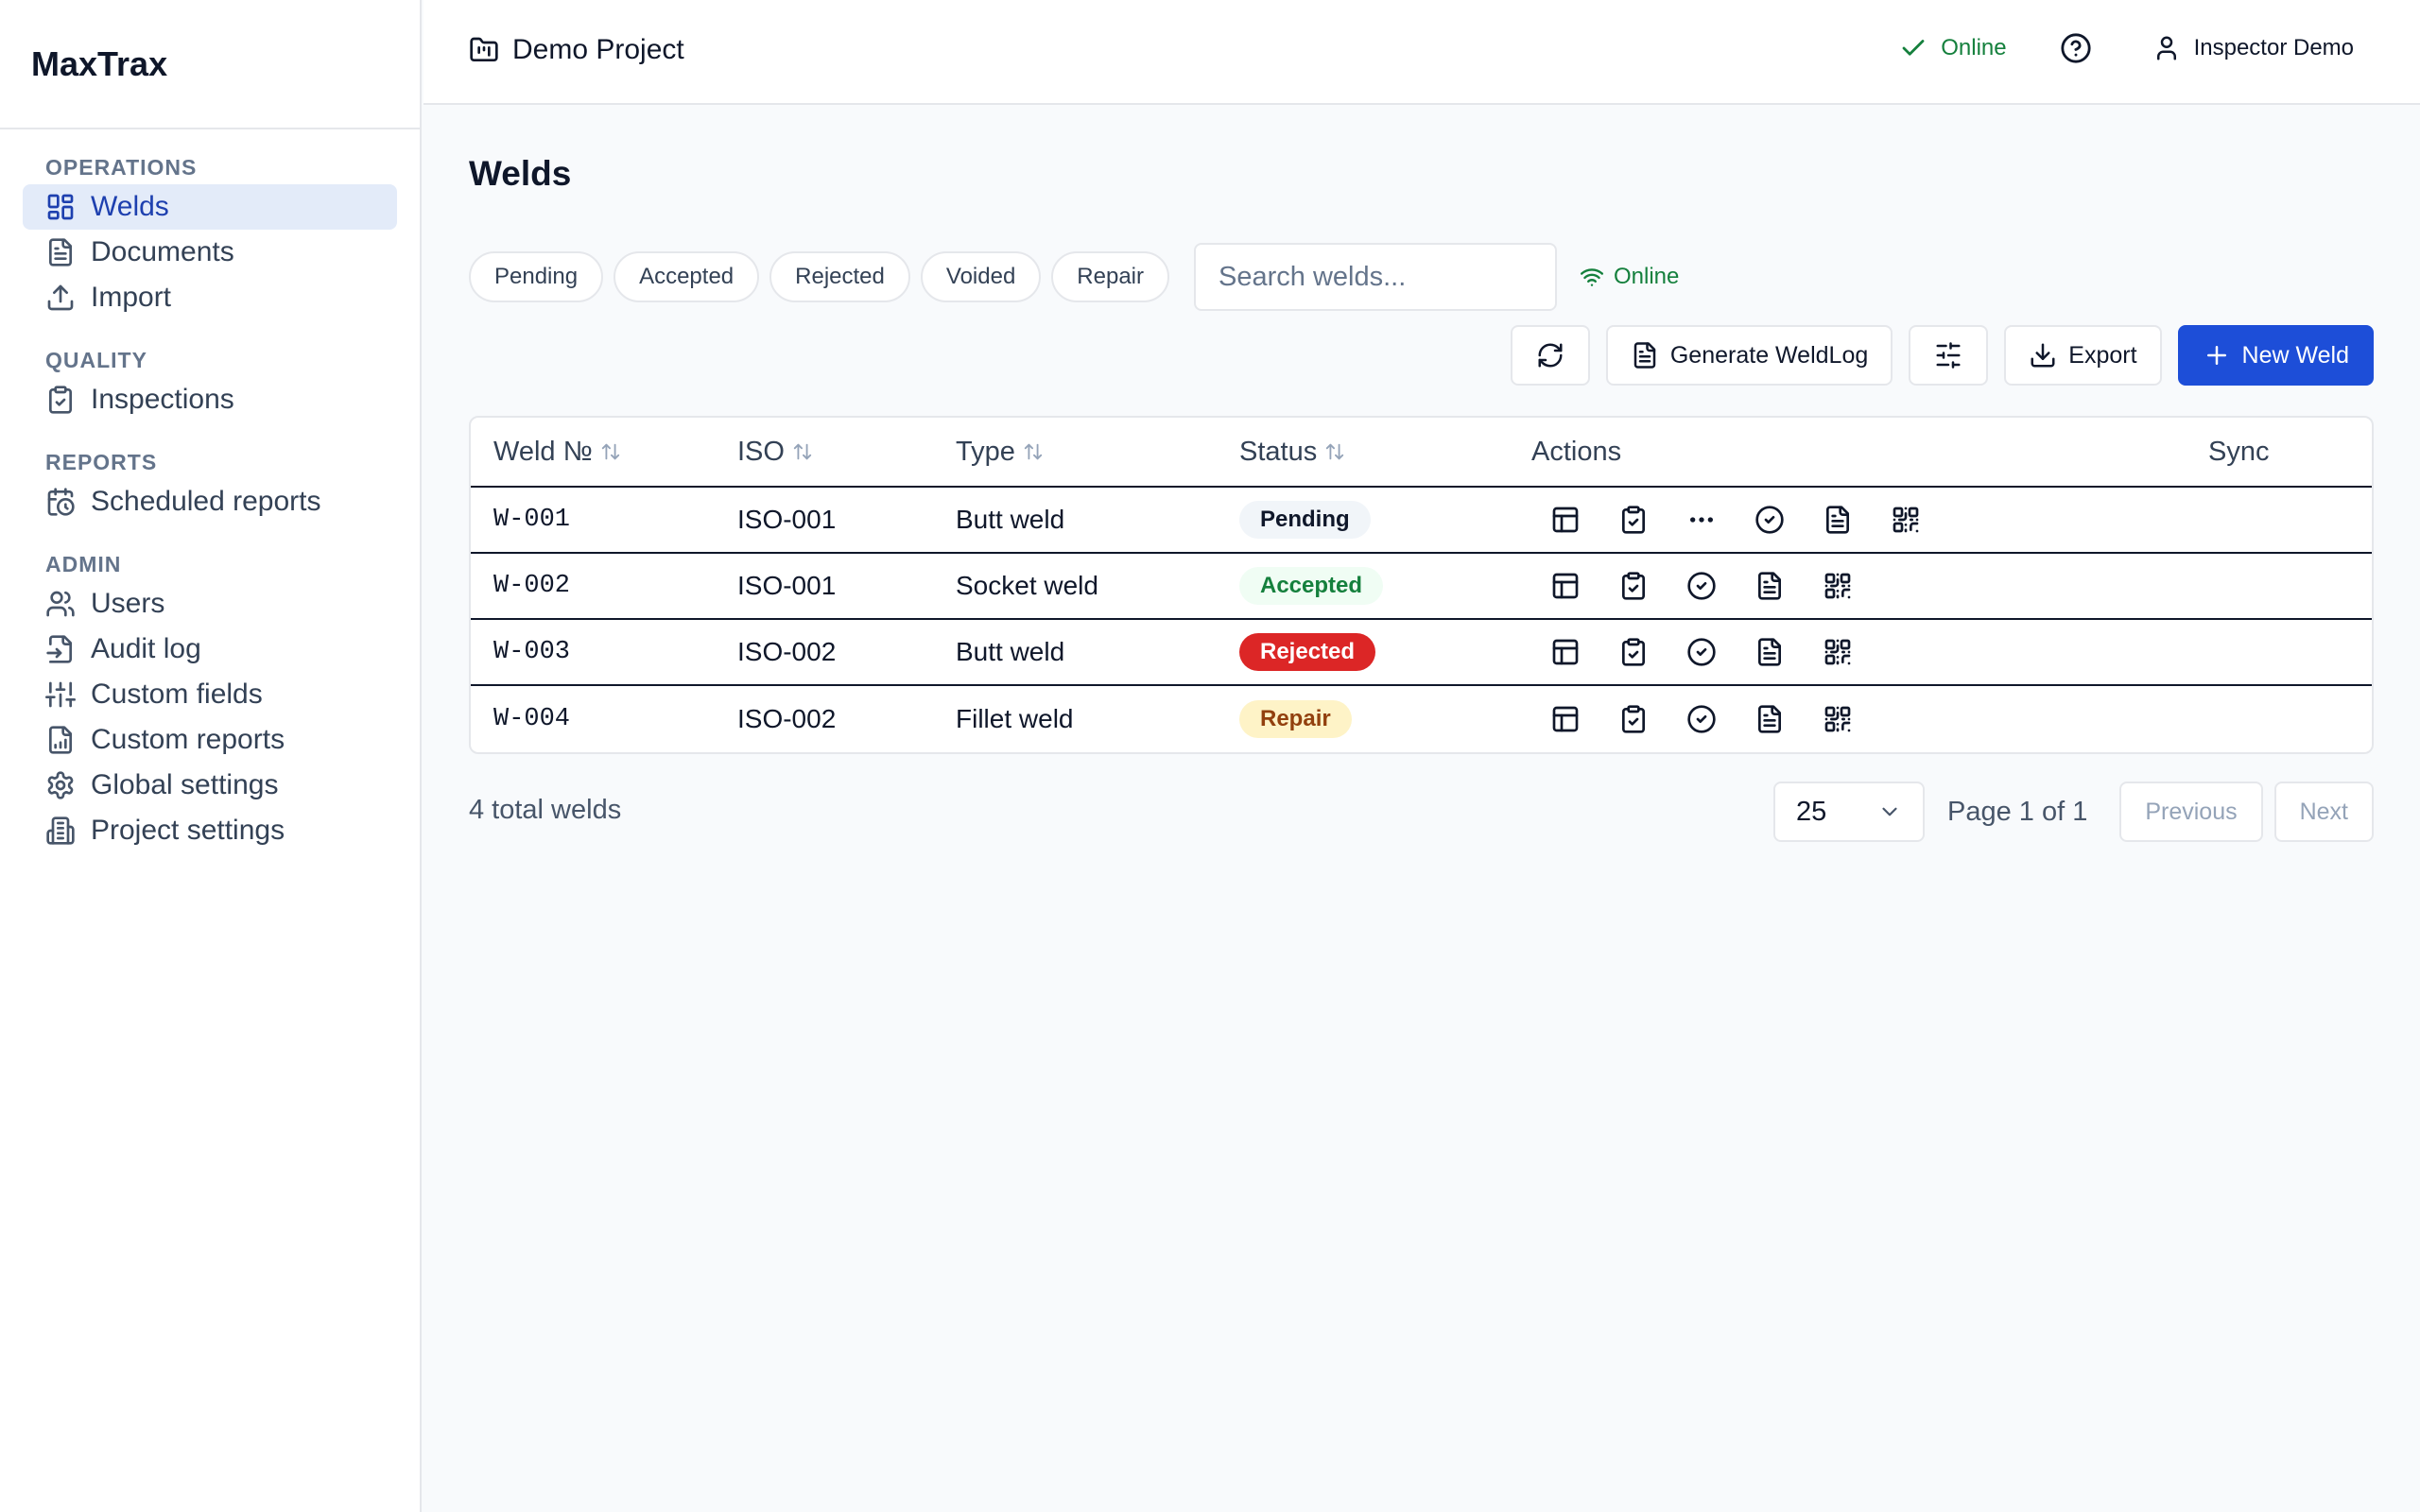 The height and width of the screenshot is (1512, 2420). Describe the element at coordinates (210, 501) in the screenshot. I see `sidebar-item-scheduled-reports: Scheduled reports` at that location.